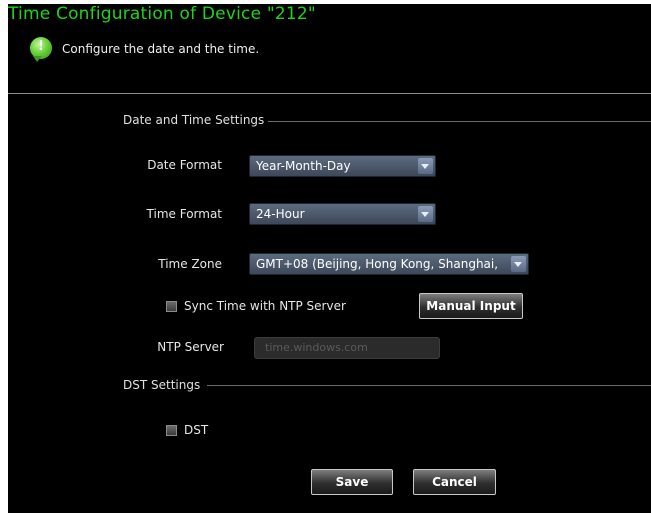 The width and height of the screenshot is (651, 513). What do you see at coordinates (303, 166) in the screenshot?
I see `date-format-value: Year-Month-Day` at bounding box center [303, 166].